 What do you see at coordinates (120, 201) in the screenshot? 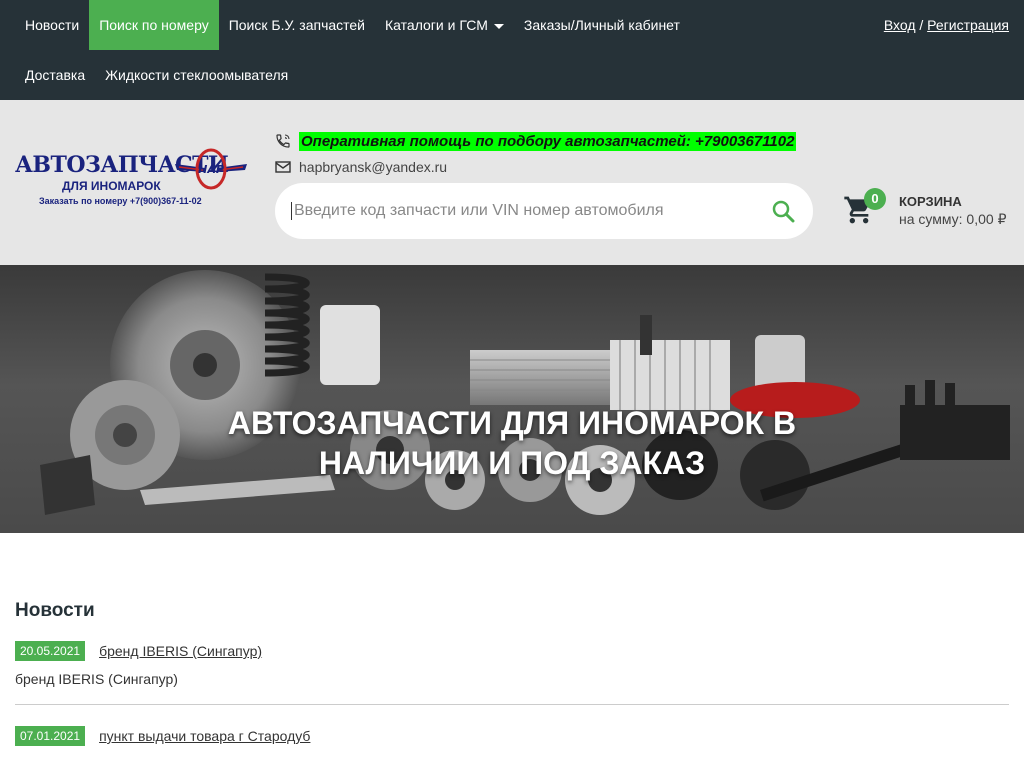
I see `logo-phone-text: Заказать по номеру +7(900)367-11-02` at bounding box center [120, 201].